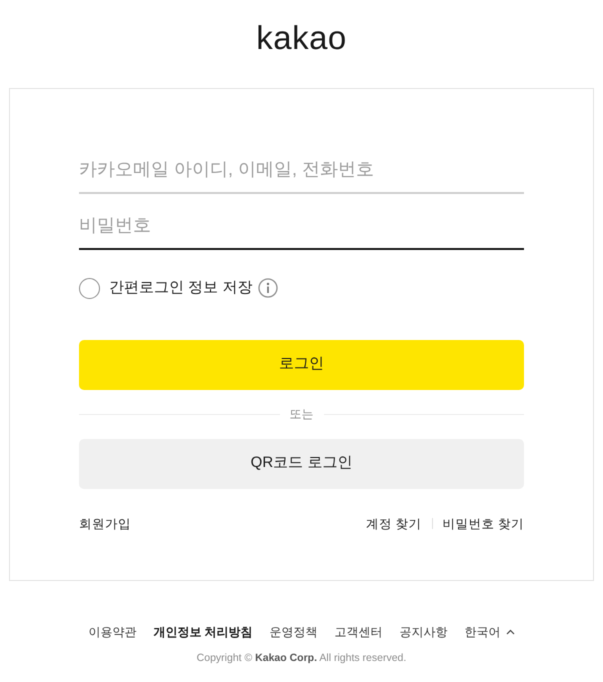 This screenshot has width=603, height=682. I want to click on language-selector: 한국어, so click(489, 632).